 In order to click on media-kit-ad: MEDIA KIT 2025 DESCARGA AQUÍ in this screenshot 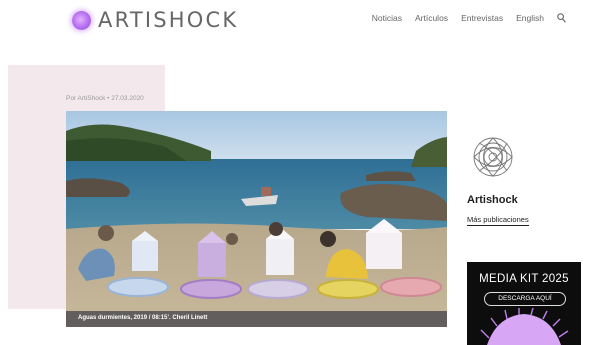, I will do `click(524, 303)`.